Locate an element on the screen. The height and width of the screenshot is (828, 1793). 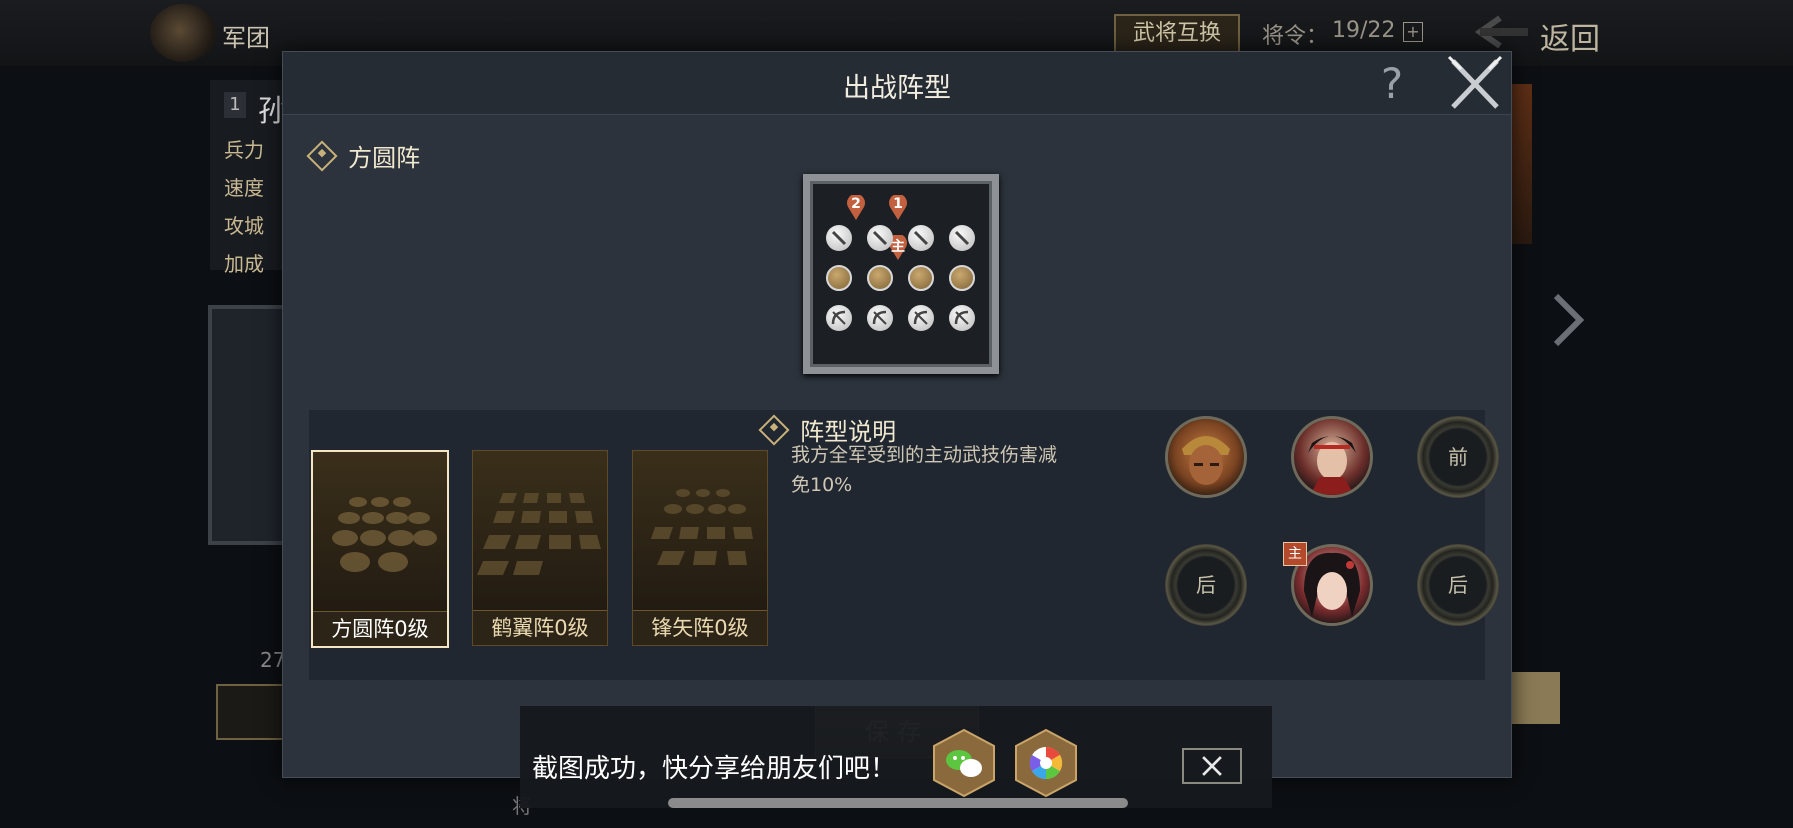
orders-label: 将令： is located at coordinates (1295, 36).